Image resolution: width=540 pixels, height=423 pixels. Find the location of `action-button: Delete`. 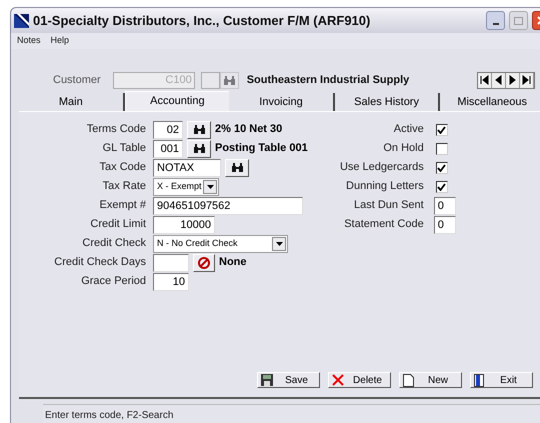

action-button: Delete is located at coordinates (359, 380).